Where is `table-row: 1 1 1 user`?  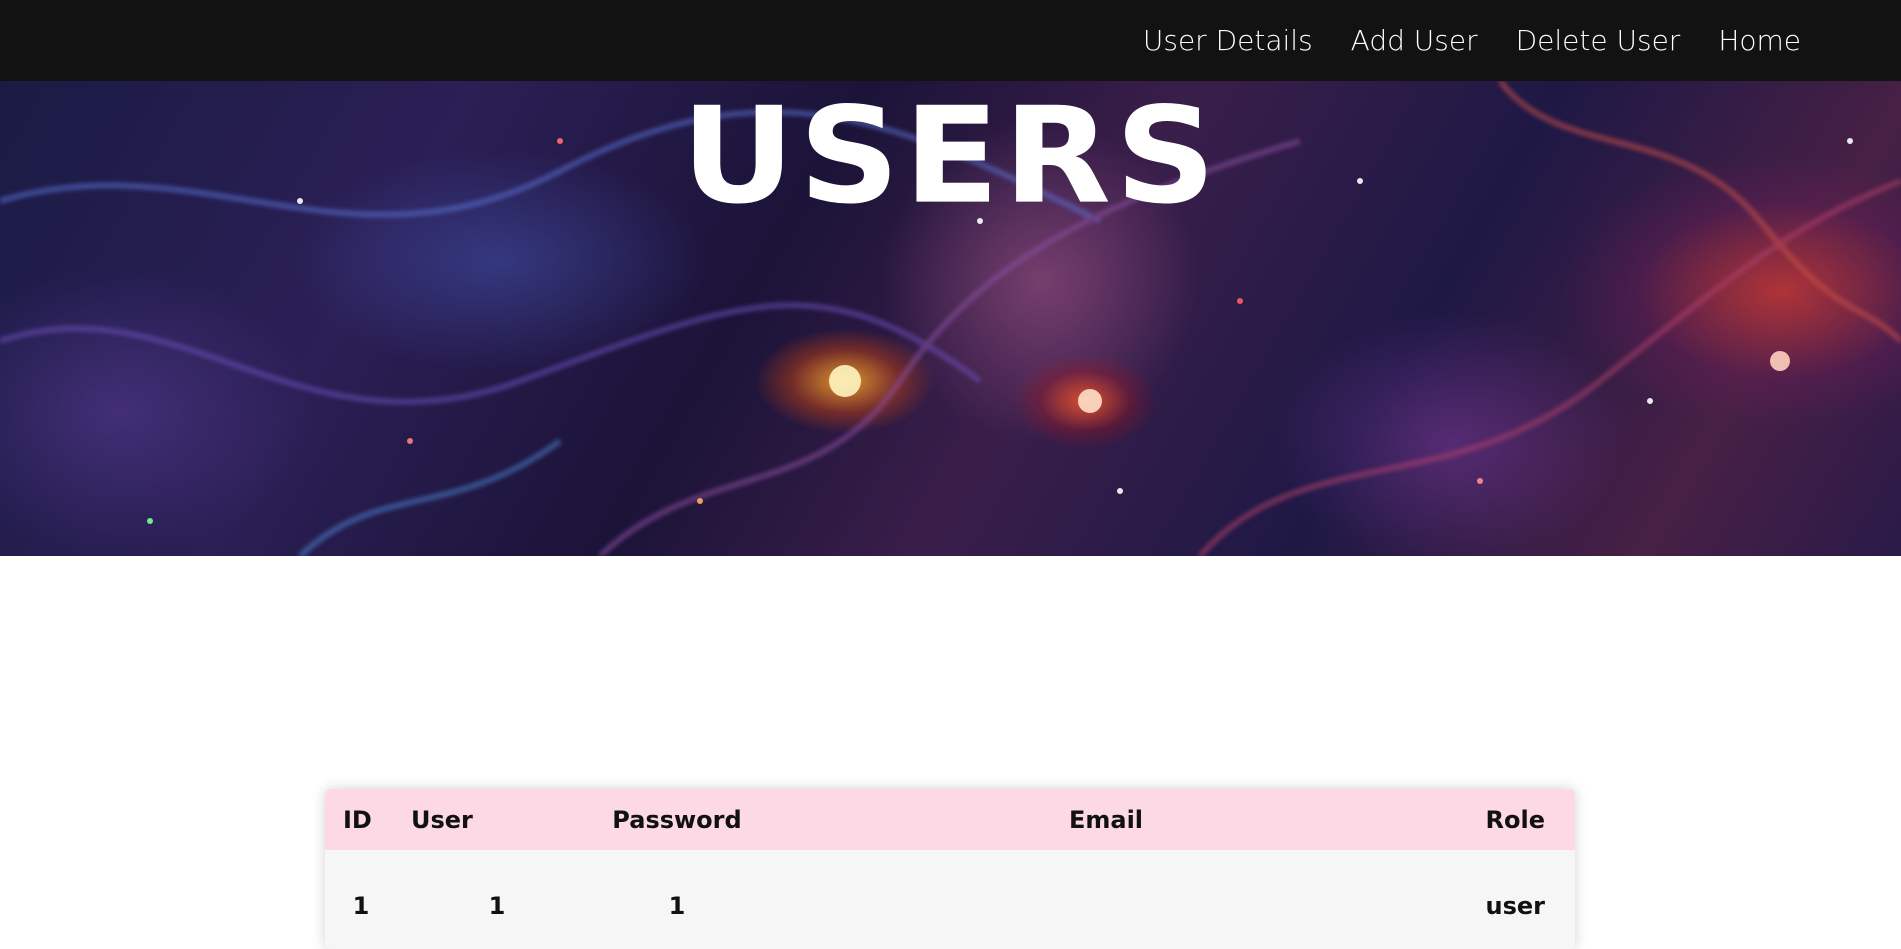 table-row: 1 1 1 user is located at coordinates (950, 899).